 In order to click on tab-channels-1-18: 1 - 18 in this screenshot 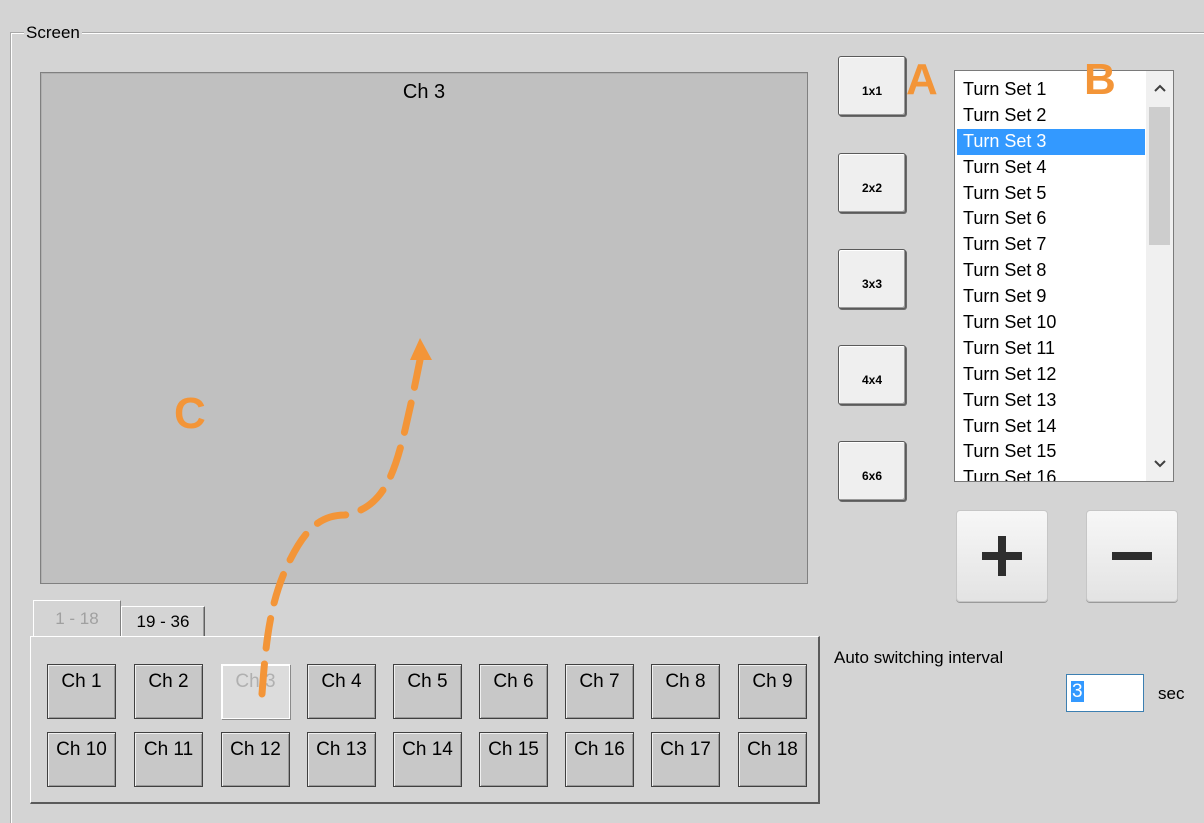, I will do `click(77, 618)`.